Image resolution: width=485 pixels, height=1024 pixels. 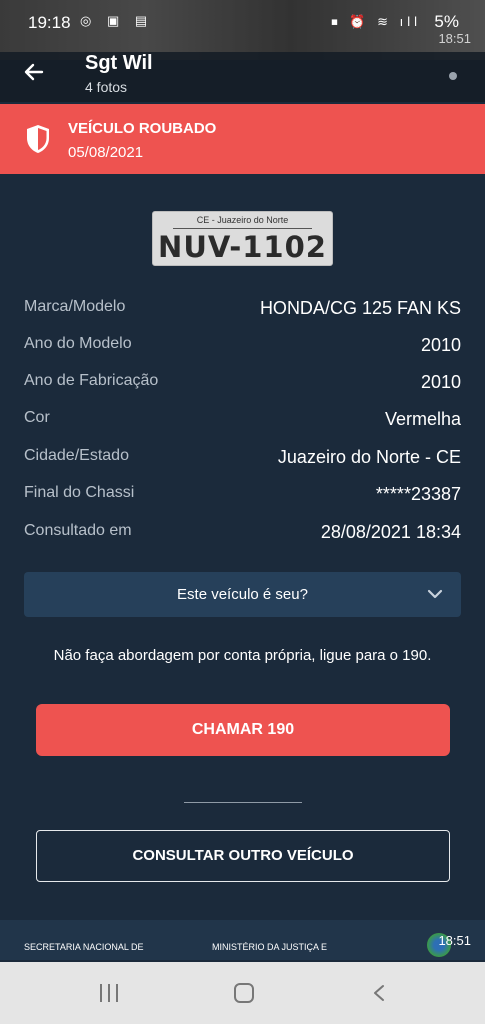 I want to click on overlay-time: 18:51, so click(x=454, y=38).